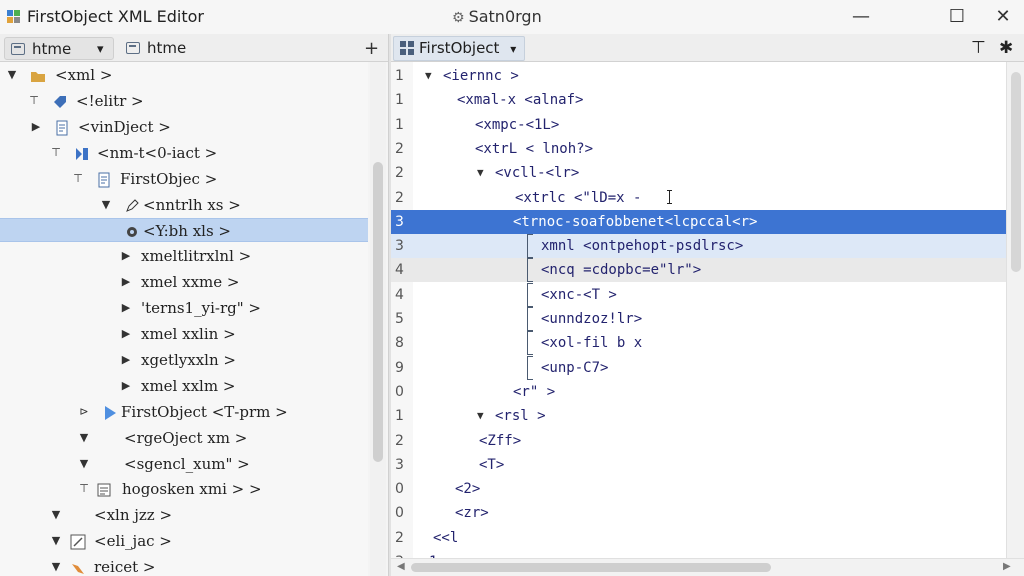 This screenshot has width=1024, height=576. What do you see at coordinates (84, 412) in the screenshot?
I see `expand-toggle-icon: ⊳` at bounding box center [84, 412].